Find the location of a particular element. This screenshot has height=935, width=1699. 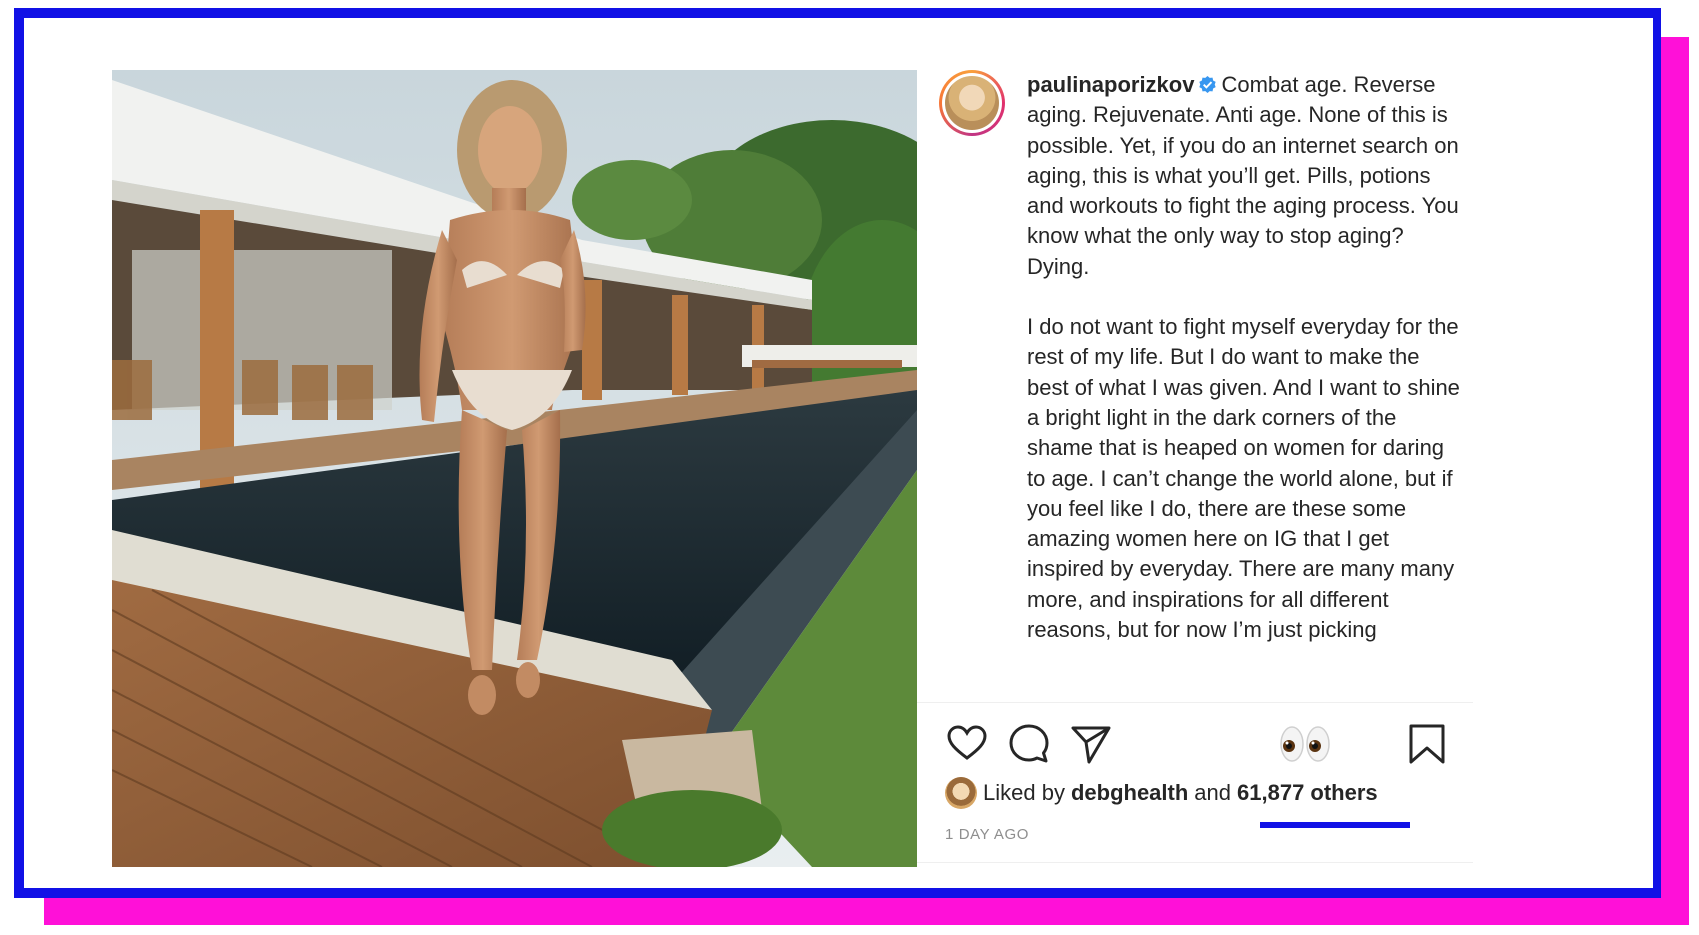

liker-avatar is located at coordinates (961, 793).